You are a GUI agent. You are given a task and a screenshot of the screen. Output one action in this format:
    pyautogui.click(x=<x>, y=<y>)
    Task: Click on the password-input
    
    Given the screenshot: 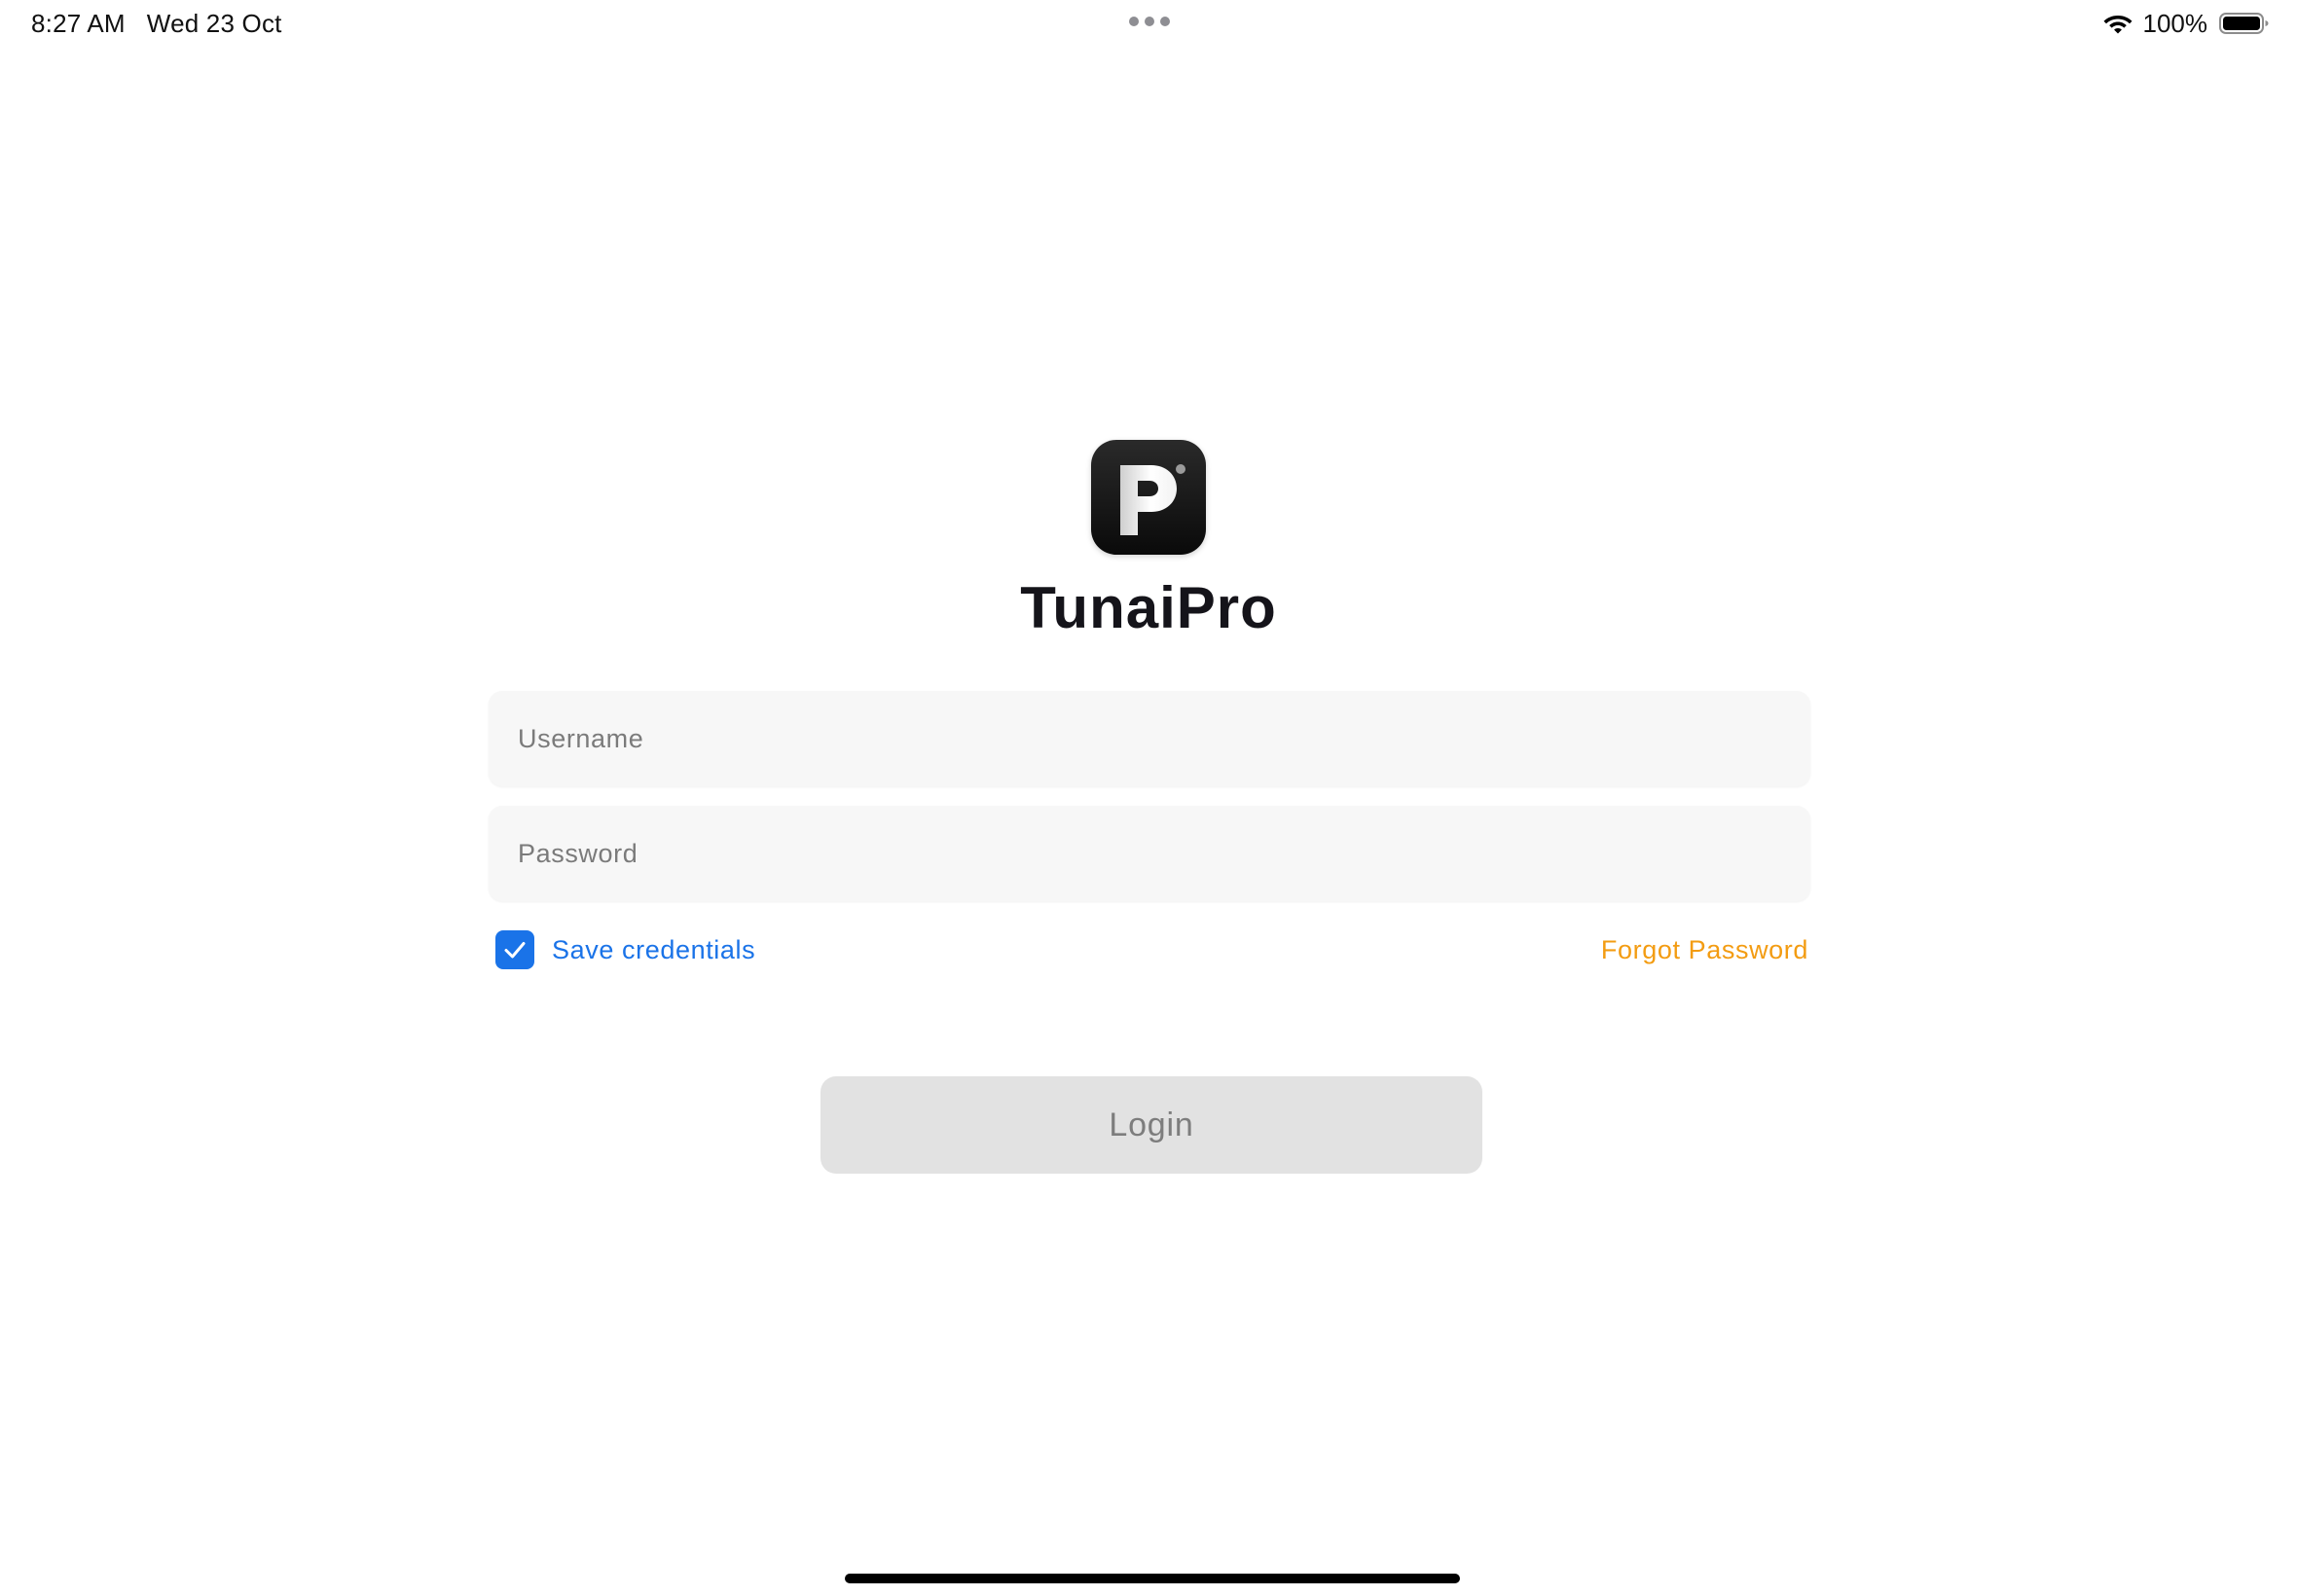 What is the action you would take?
    pyautogui.click(x=1149, y=853)
    